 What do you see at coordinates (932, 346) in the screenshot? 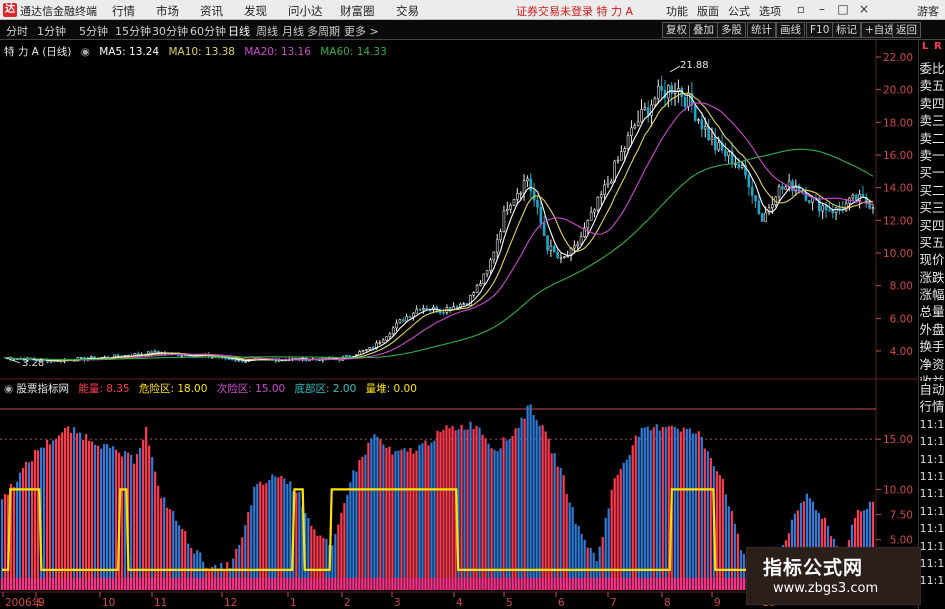
I see `side-quote-item: 换手` at bounding box center [932, 346].